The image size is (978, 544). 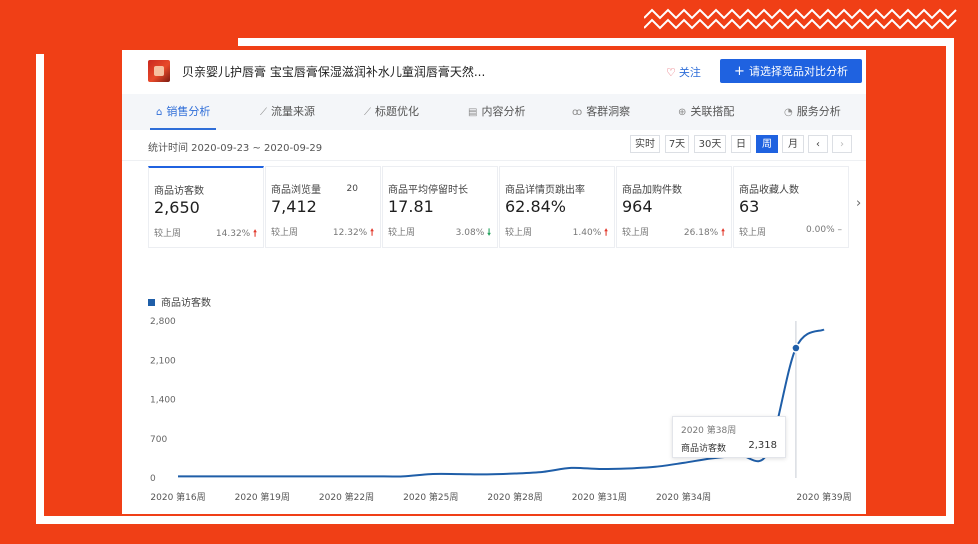 I want to click on prev-period-button: ‹, so click(x=818, y=144).